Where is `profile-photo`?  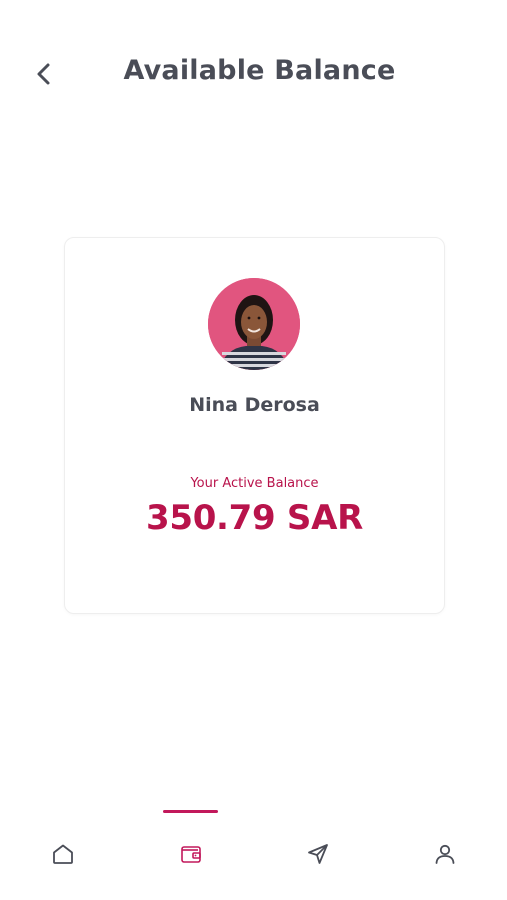 profile-photo is located at coordinates (254, 324).